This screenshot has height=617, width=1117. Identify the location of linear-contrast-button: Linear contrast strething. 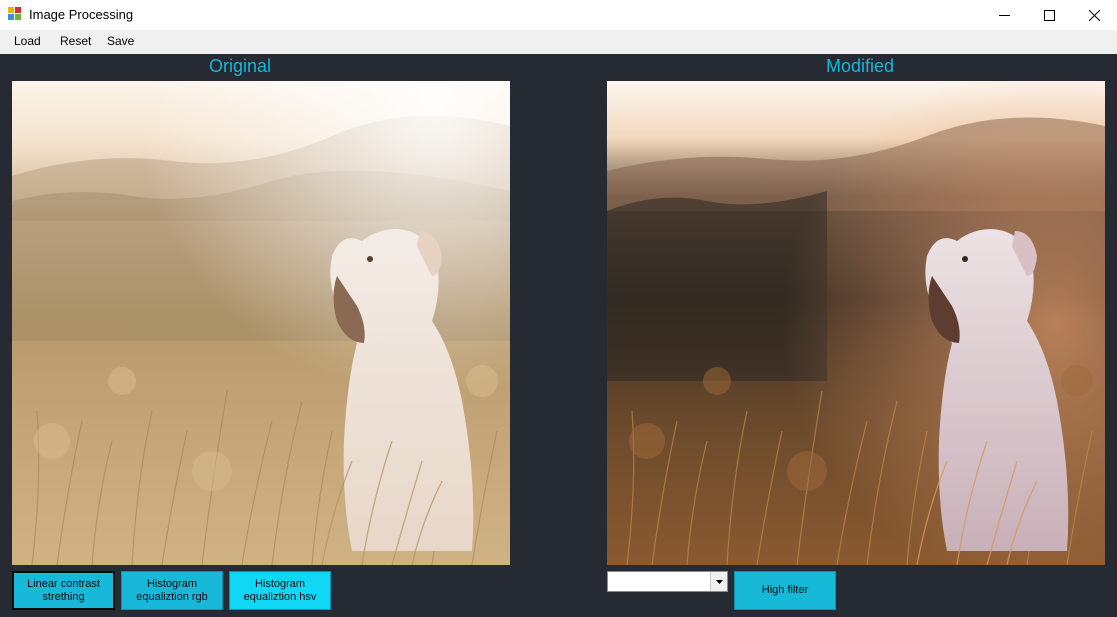
(63, 590).